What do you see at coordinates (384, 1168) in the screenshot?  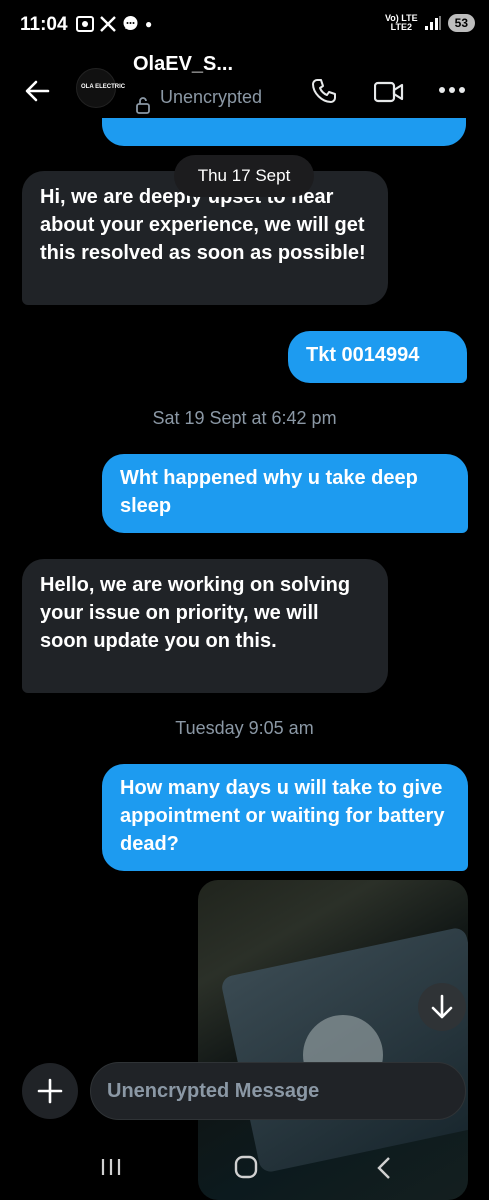 I see `nav-back-icon` at bounding box center [384, 1168].